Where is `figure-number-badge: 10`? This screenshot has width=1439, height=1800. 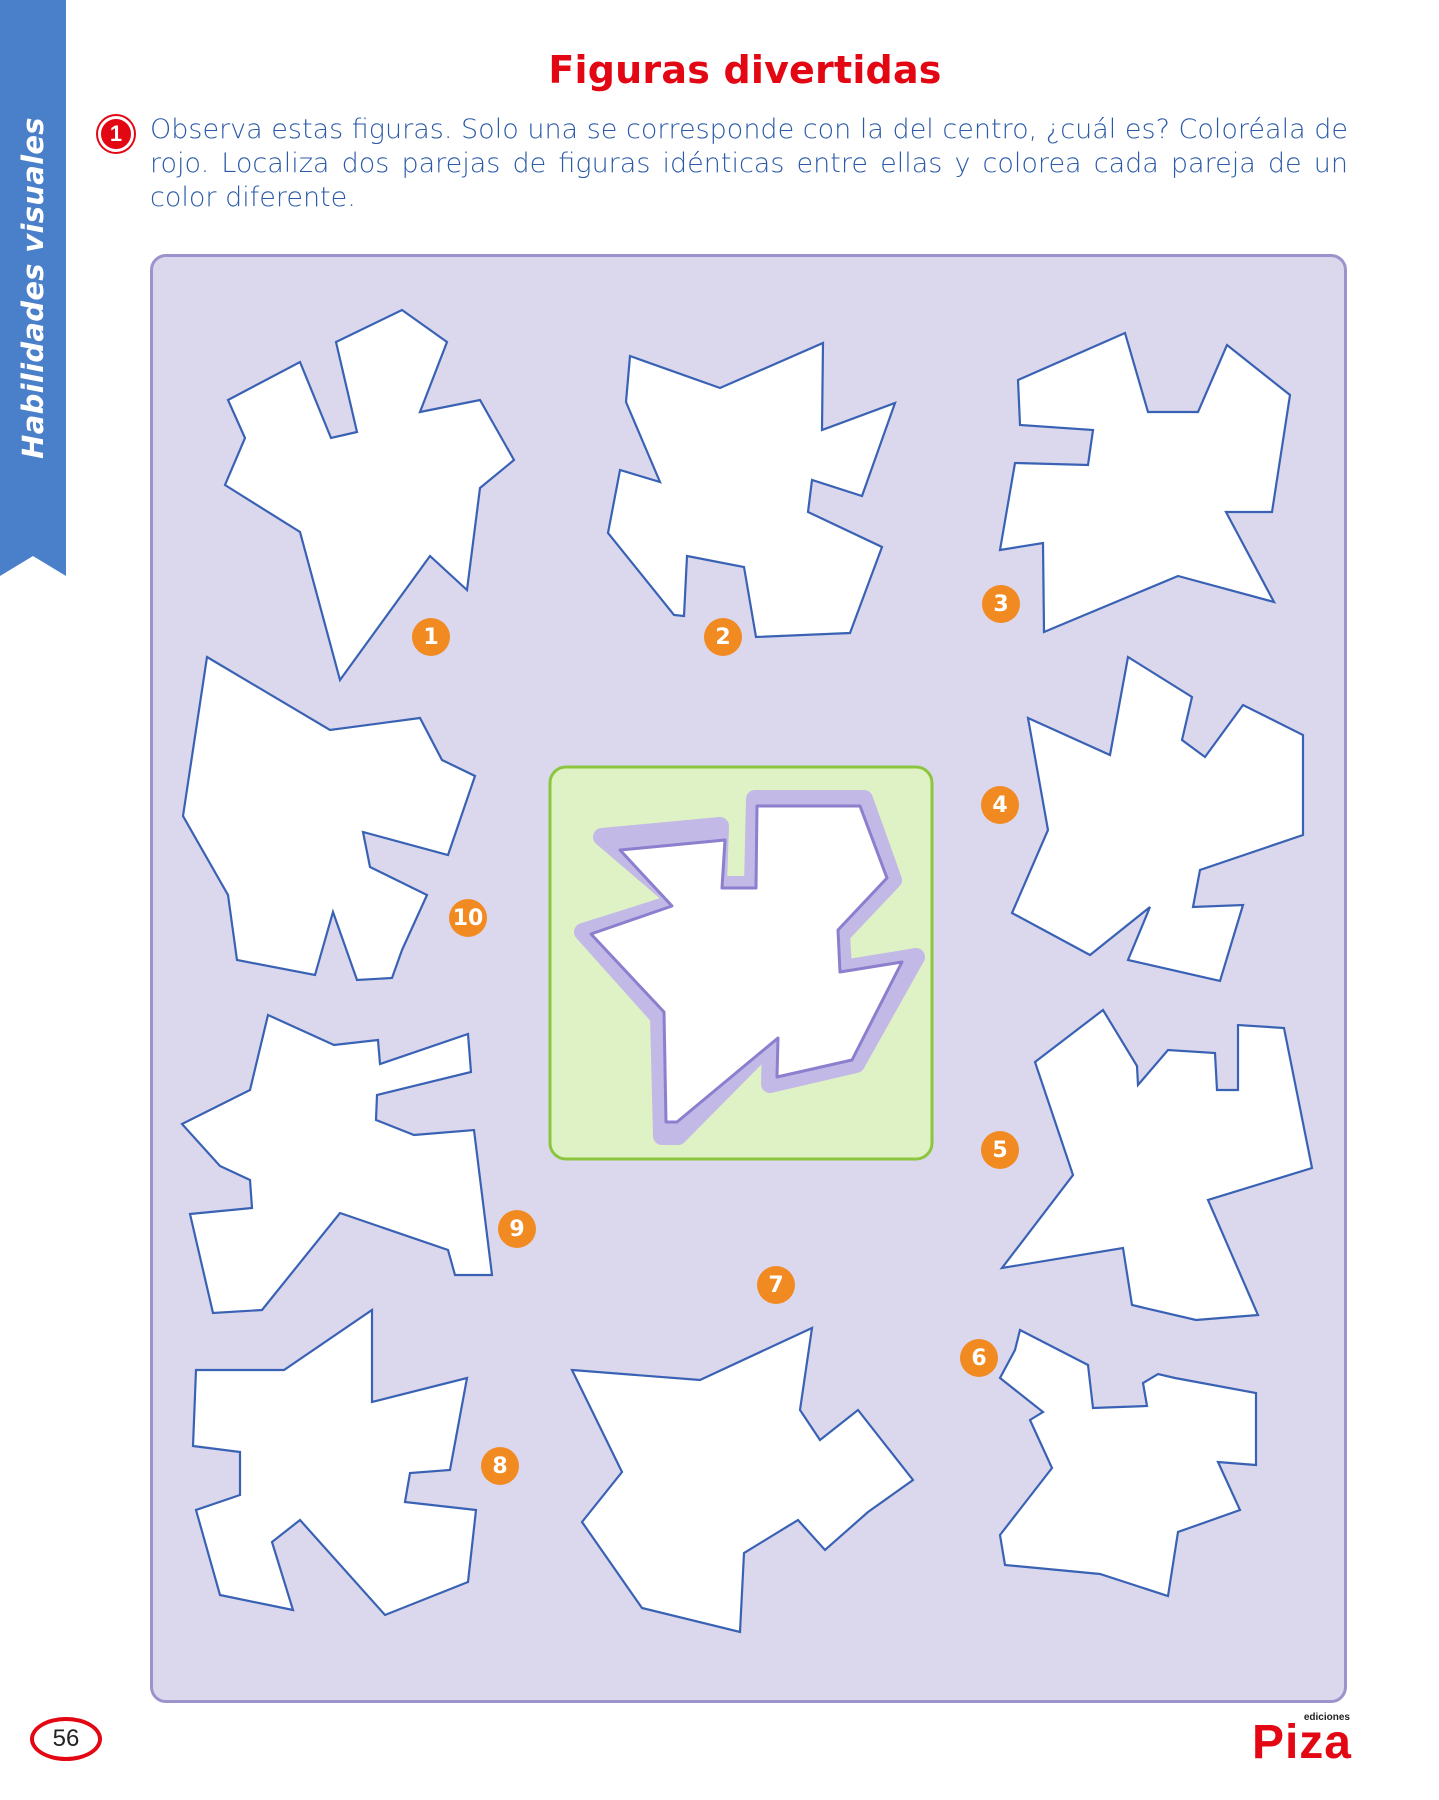
figure-number-badge: 10 is located at coordinates (468, 918).